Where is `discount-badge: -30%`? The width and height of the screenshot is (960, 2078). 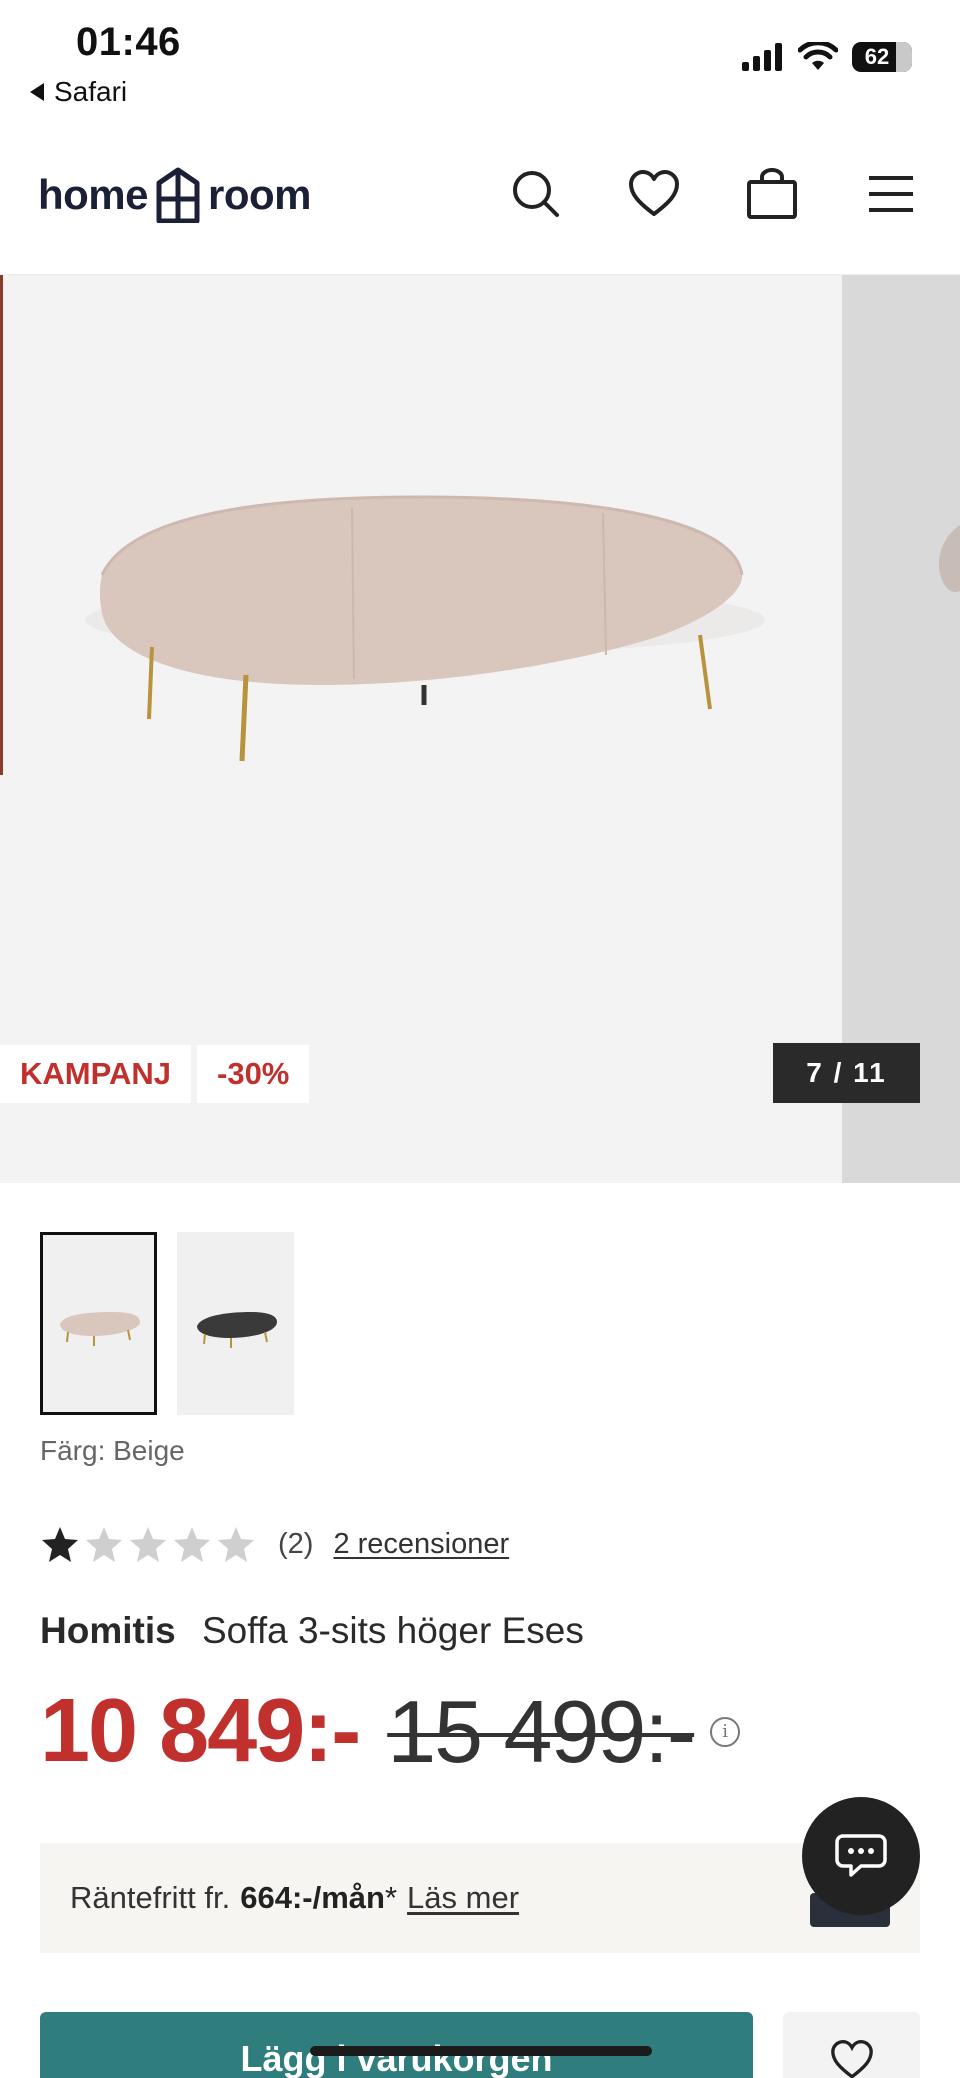
discount-badge: -30% is located at coordinates (253, 1074).